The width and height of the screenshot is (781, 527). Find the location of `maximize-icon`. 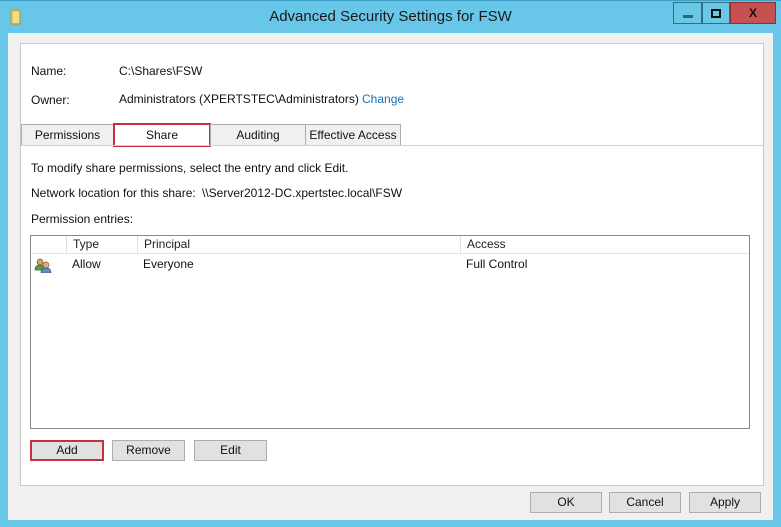

maximize-icon is located at coordinates (716, 13).